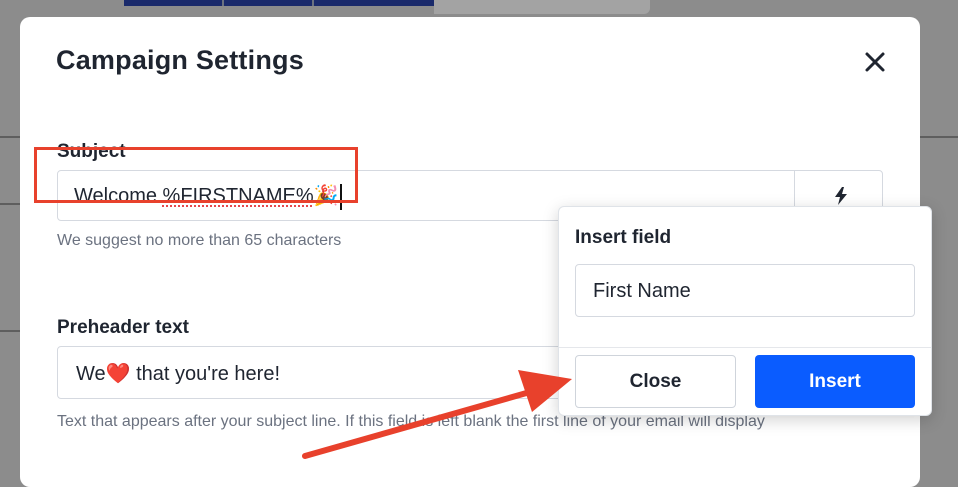 The height and width of the screenshot is (487, 958). I want to click on subject-helper: We suggest no more than 65 characters, so click(199, 240).